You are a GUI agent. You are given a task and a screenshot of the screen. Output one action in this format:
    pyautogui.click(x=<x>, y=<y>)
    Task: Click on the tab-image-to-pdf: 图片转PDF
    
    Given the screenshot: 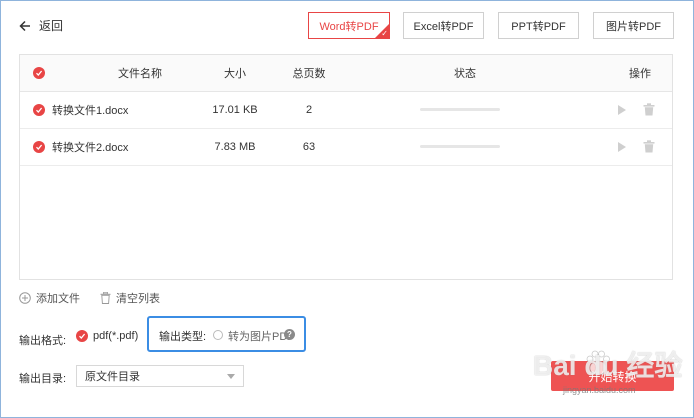 What is the action you would take?
    pyautogui.click(x=633, y=25)
    